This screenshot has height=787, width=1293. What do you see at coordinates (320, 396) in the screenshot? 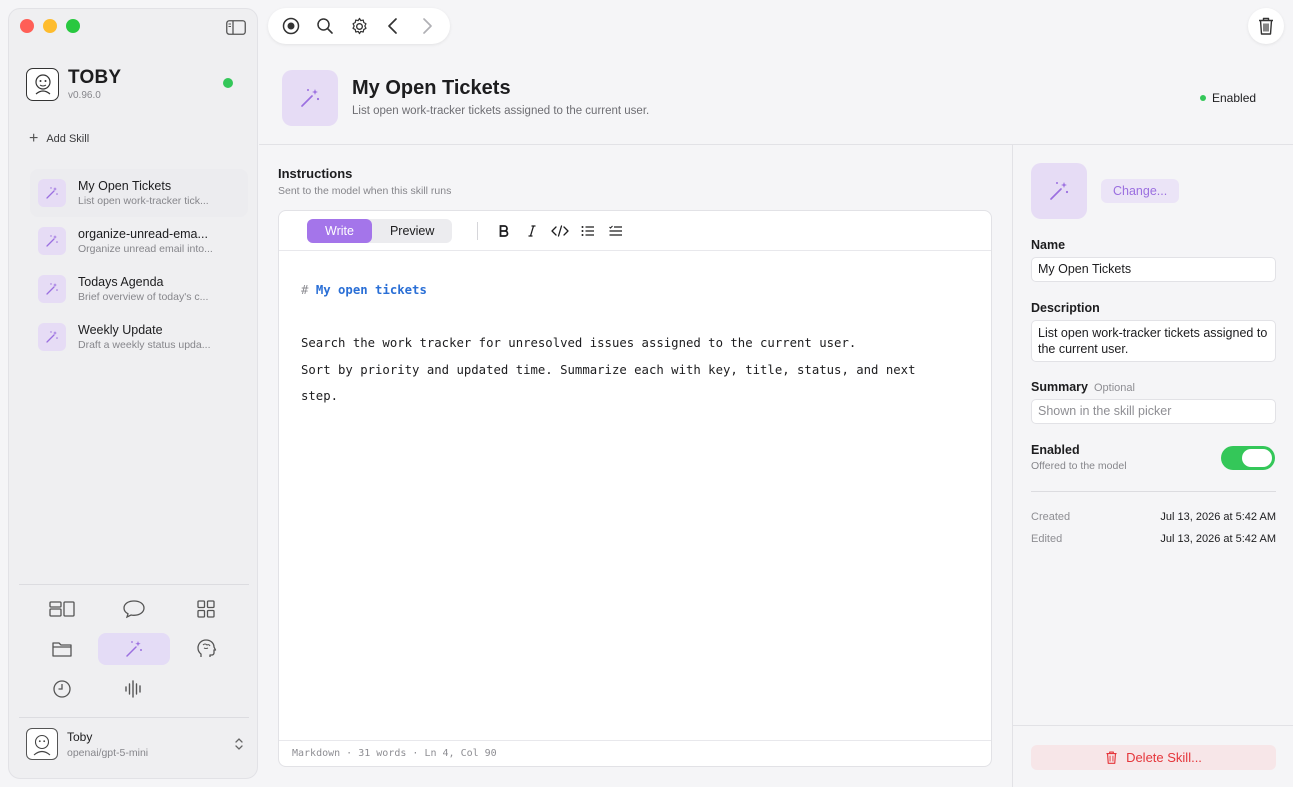
I see `editor-line: step.` at bounding box center [320, 396].